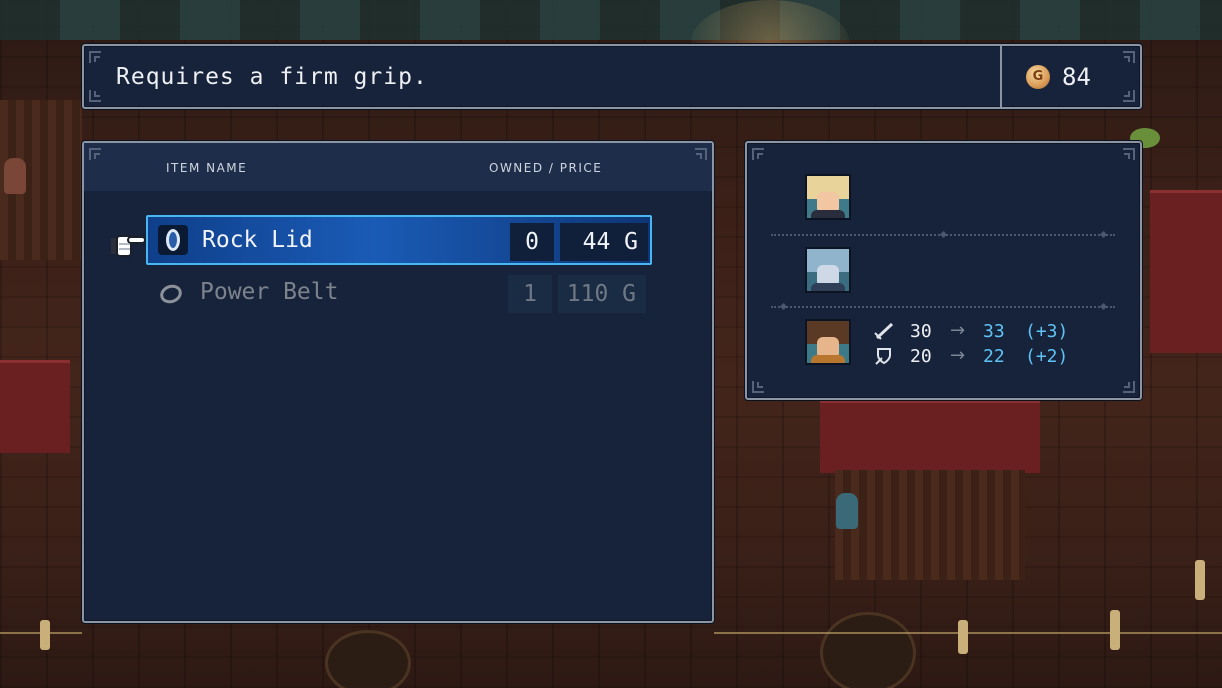  What do you see at coordinates (1076, 77) in the screenshot?
I see `gold-amount: 84` at bounding box center [1076, 77].